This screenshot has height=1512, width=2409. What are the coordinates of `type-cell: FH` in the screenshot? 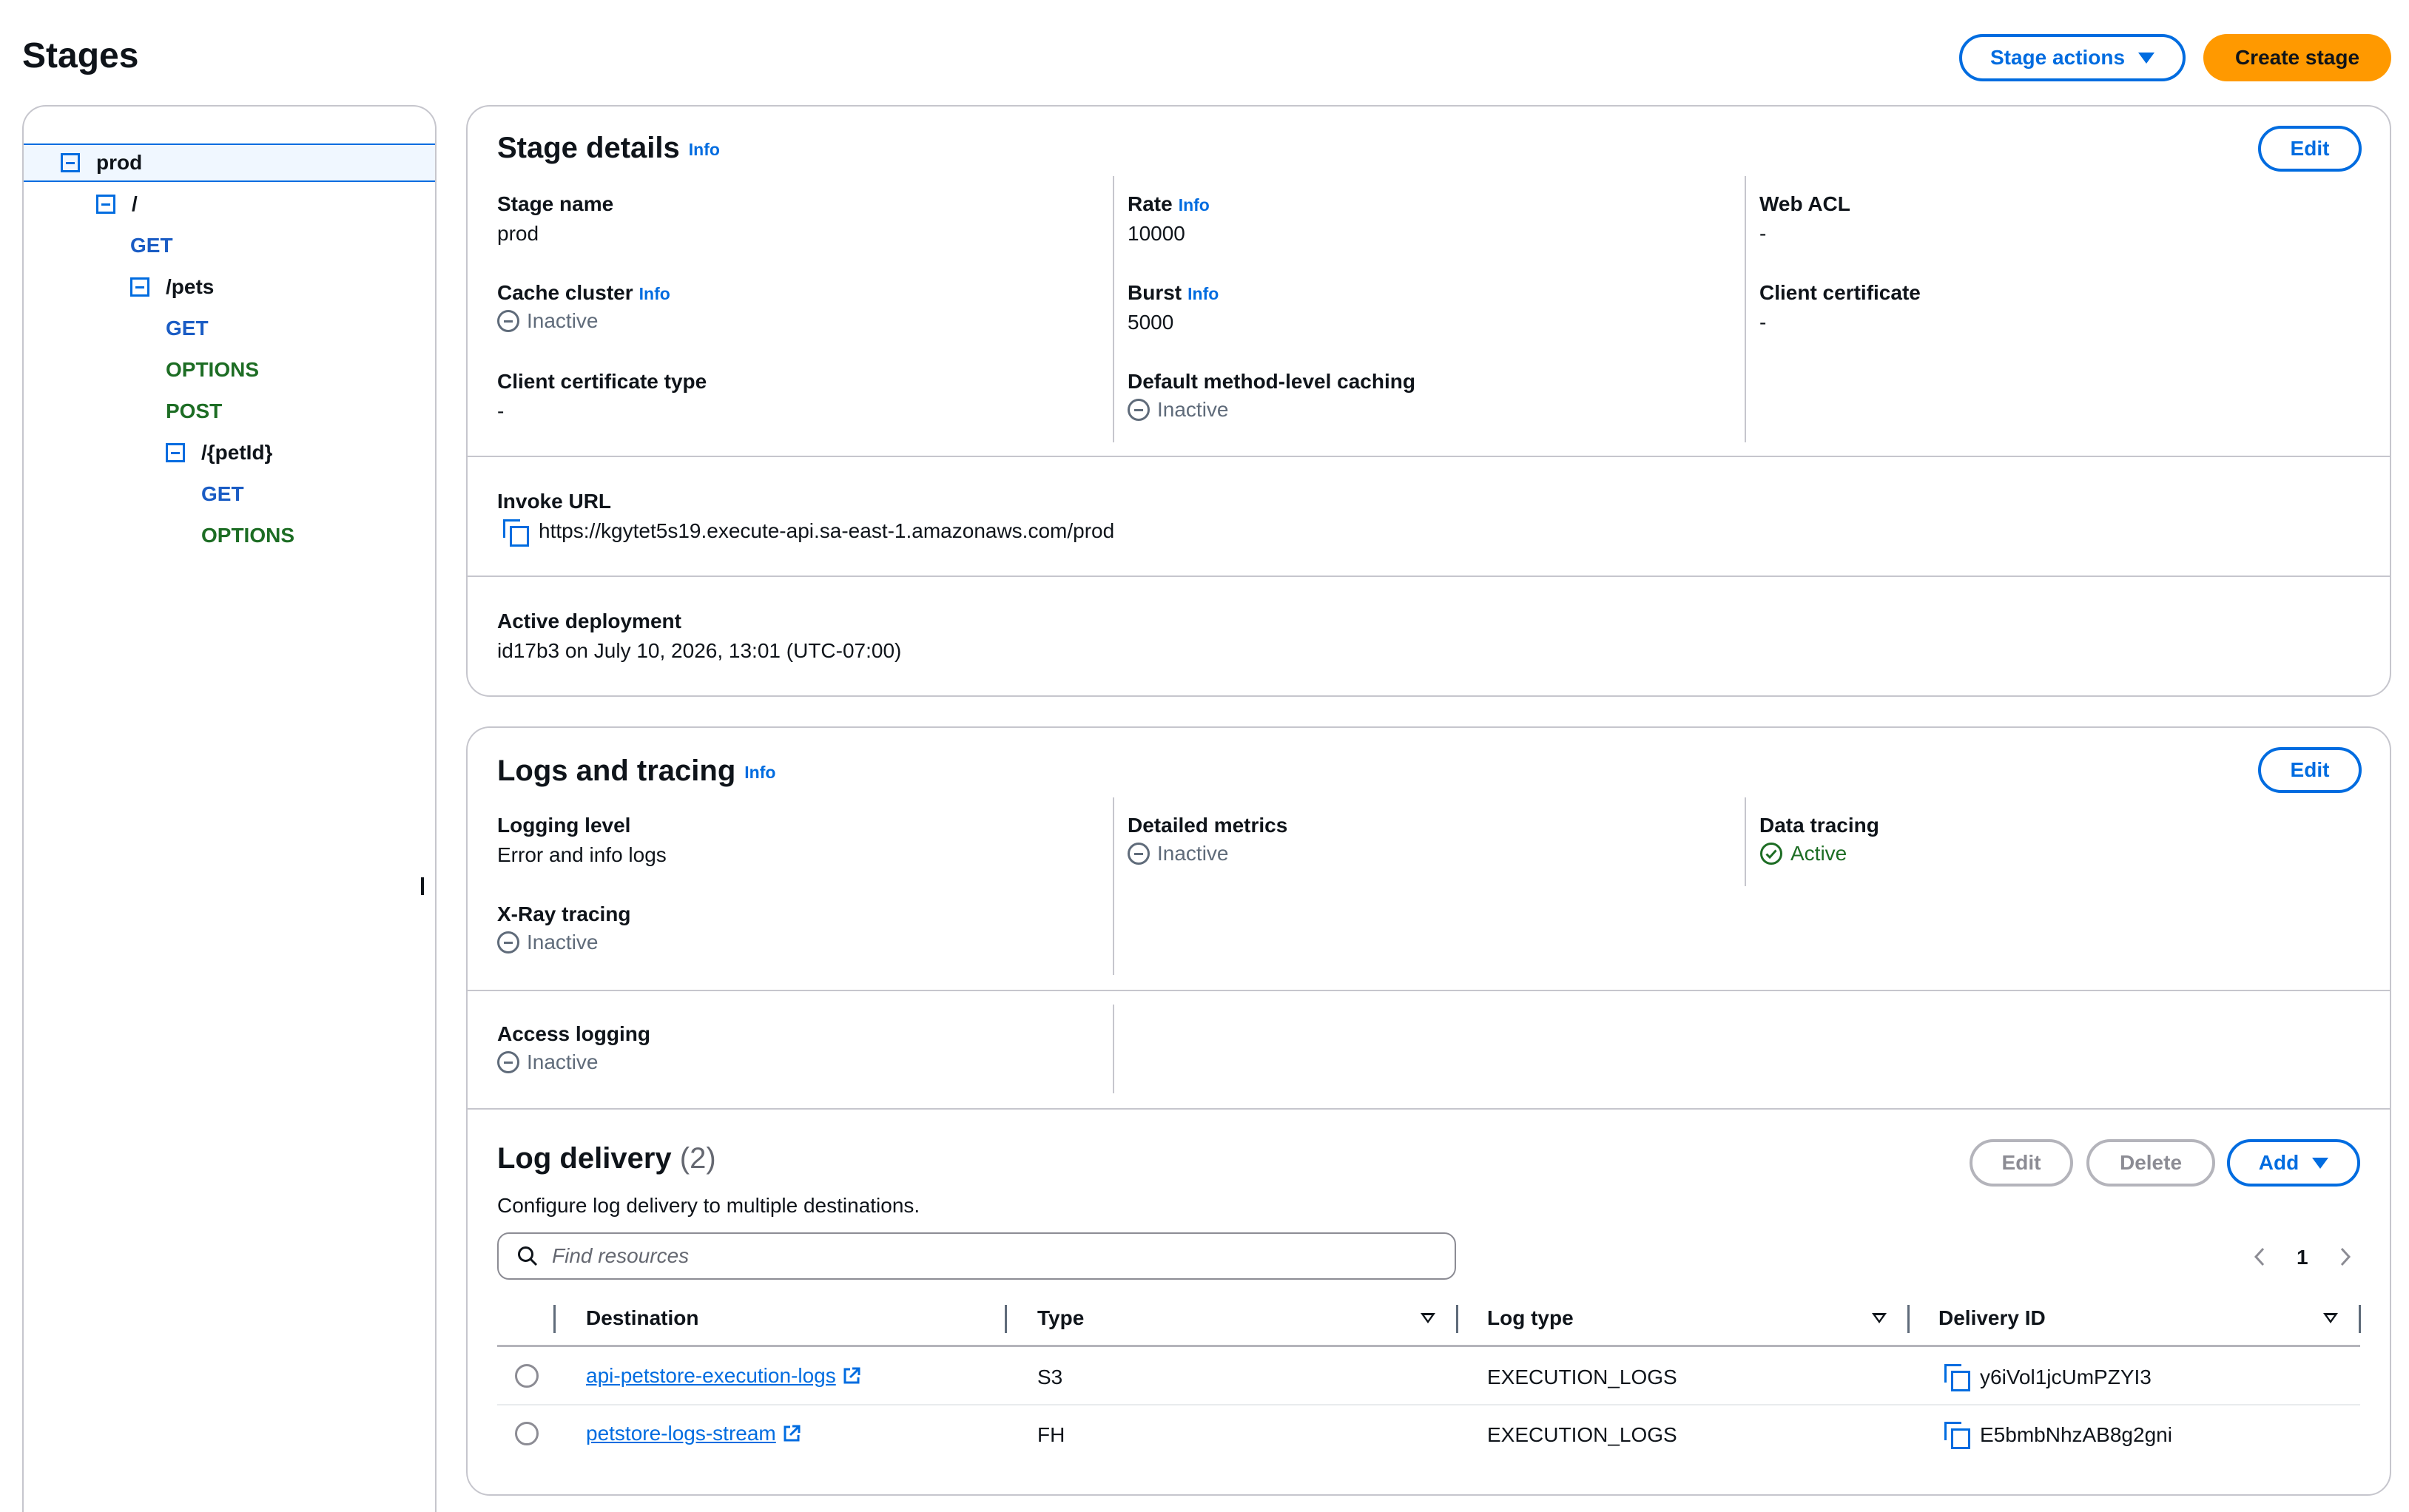 It's located at (1051, 1434).